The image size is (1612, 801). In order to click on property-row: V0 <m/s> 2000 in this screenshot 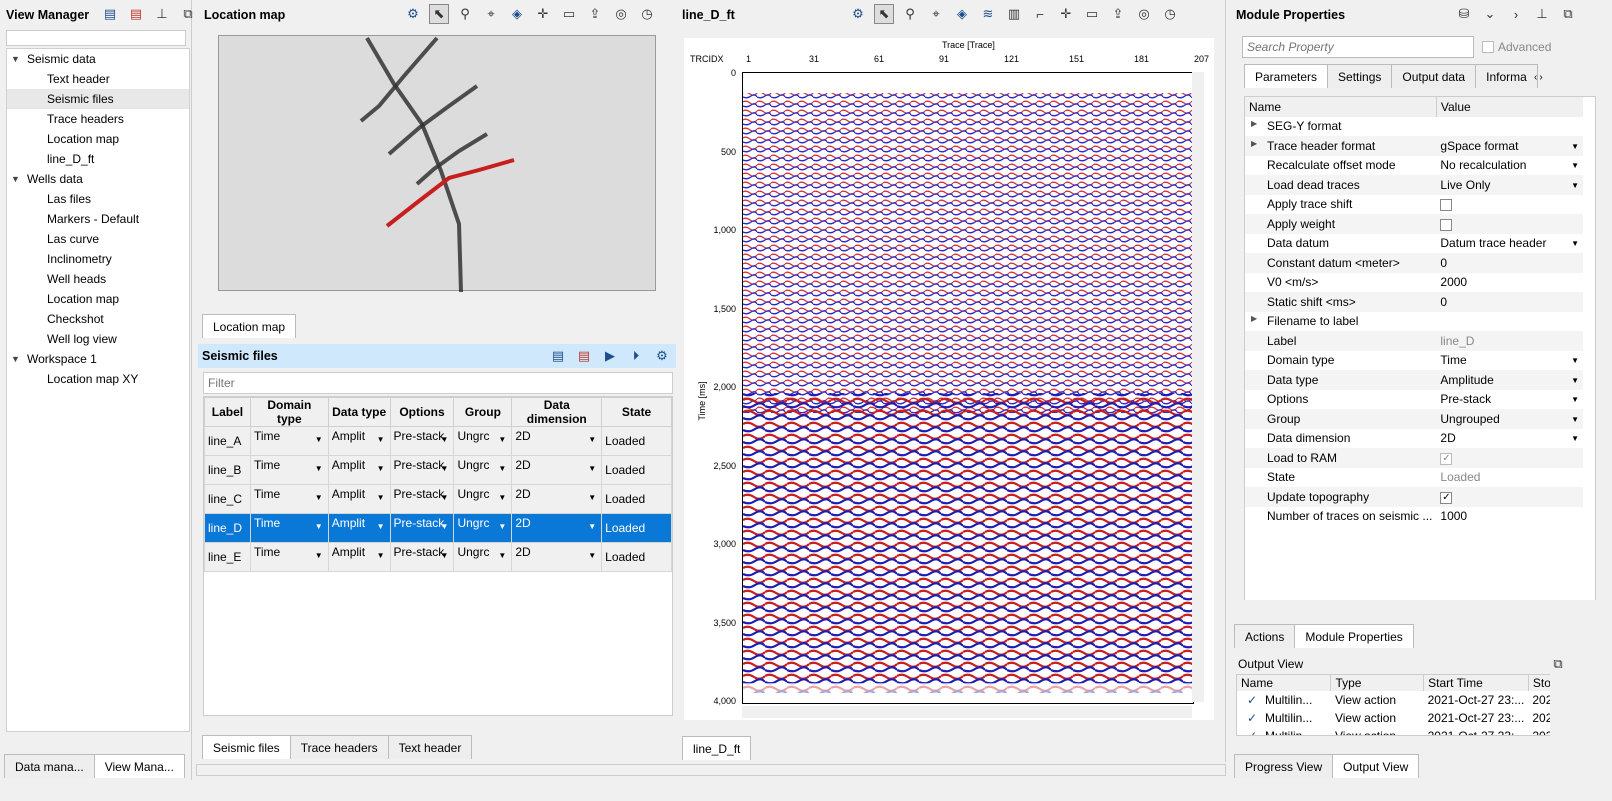, I will do `click(1414, 283)`.